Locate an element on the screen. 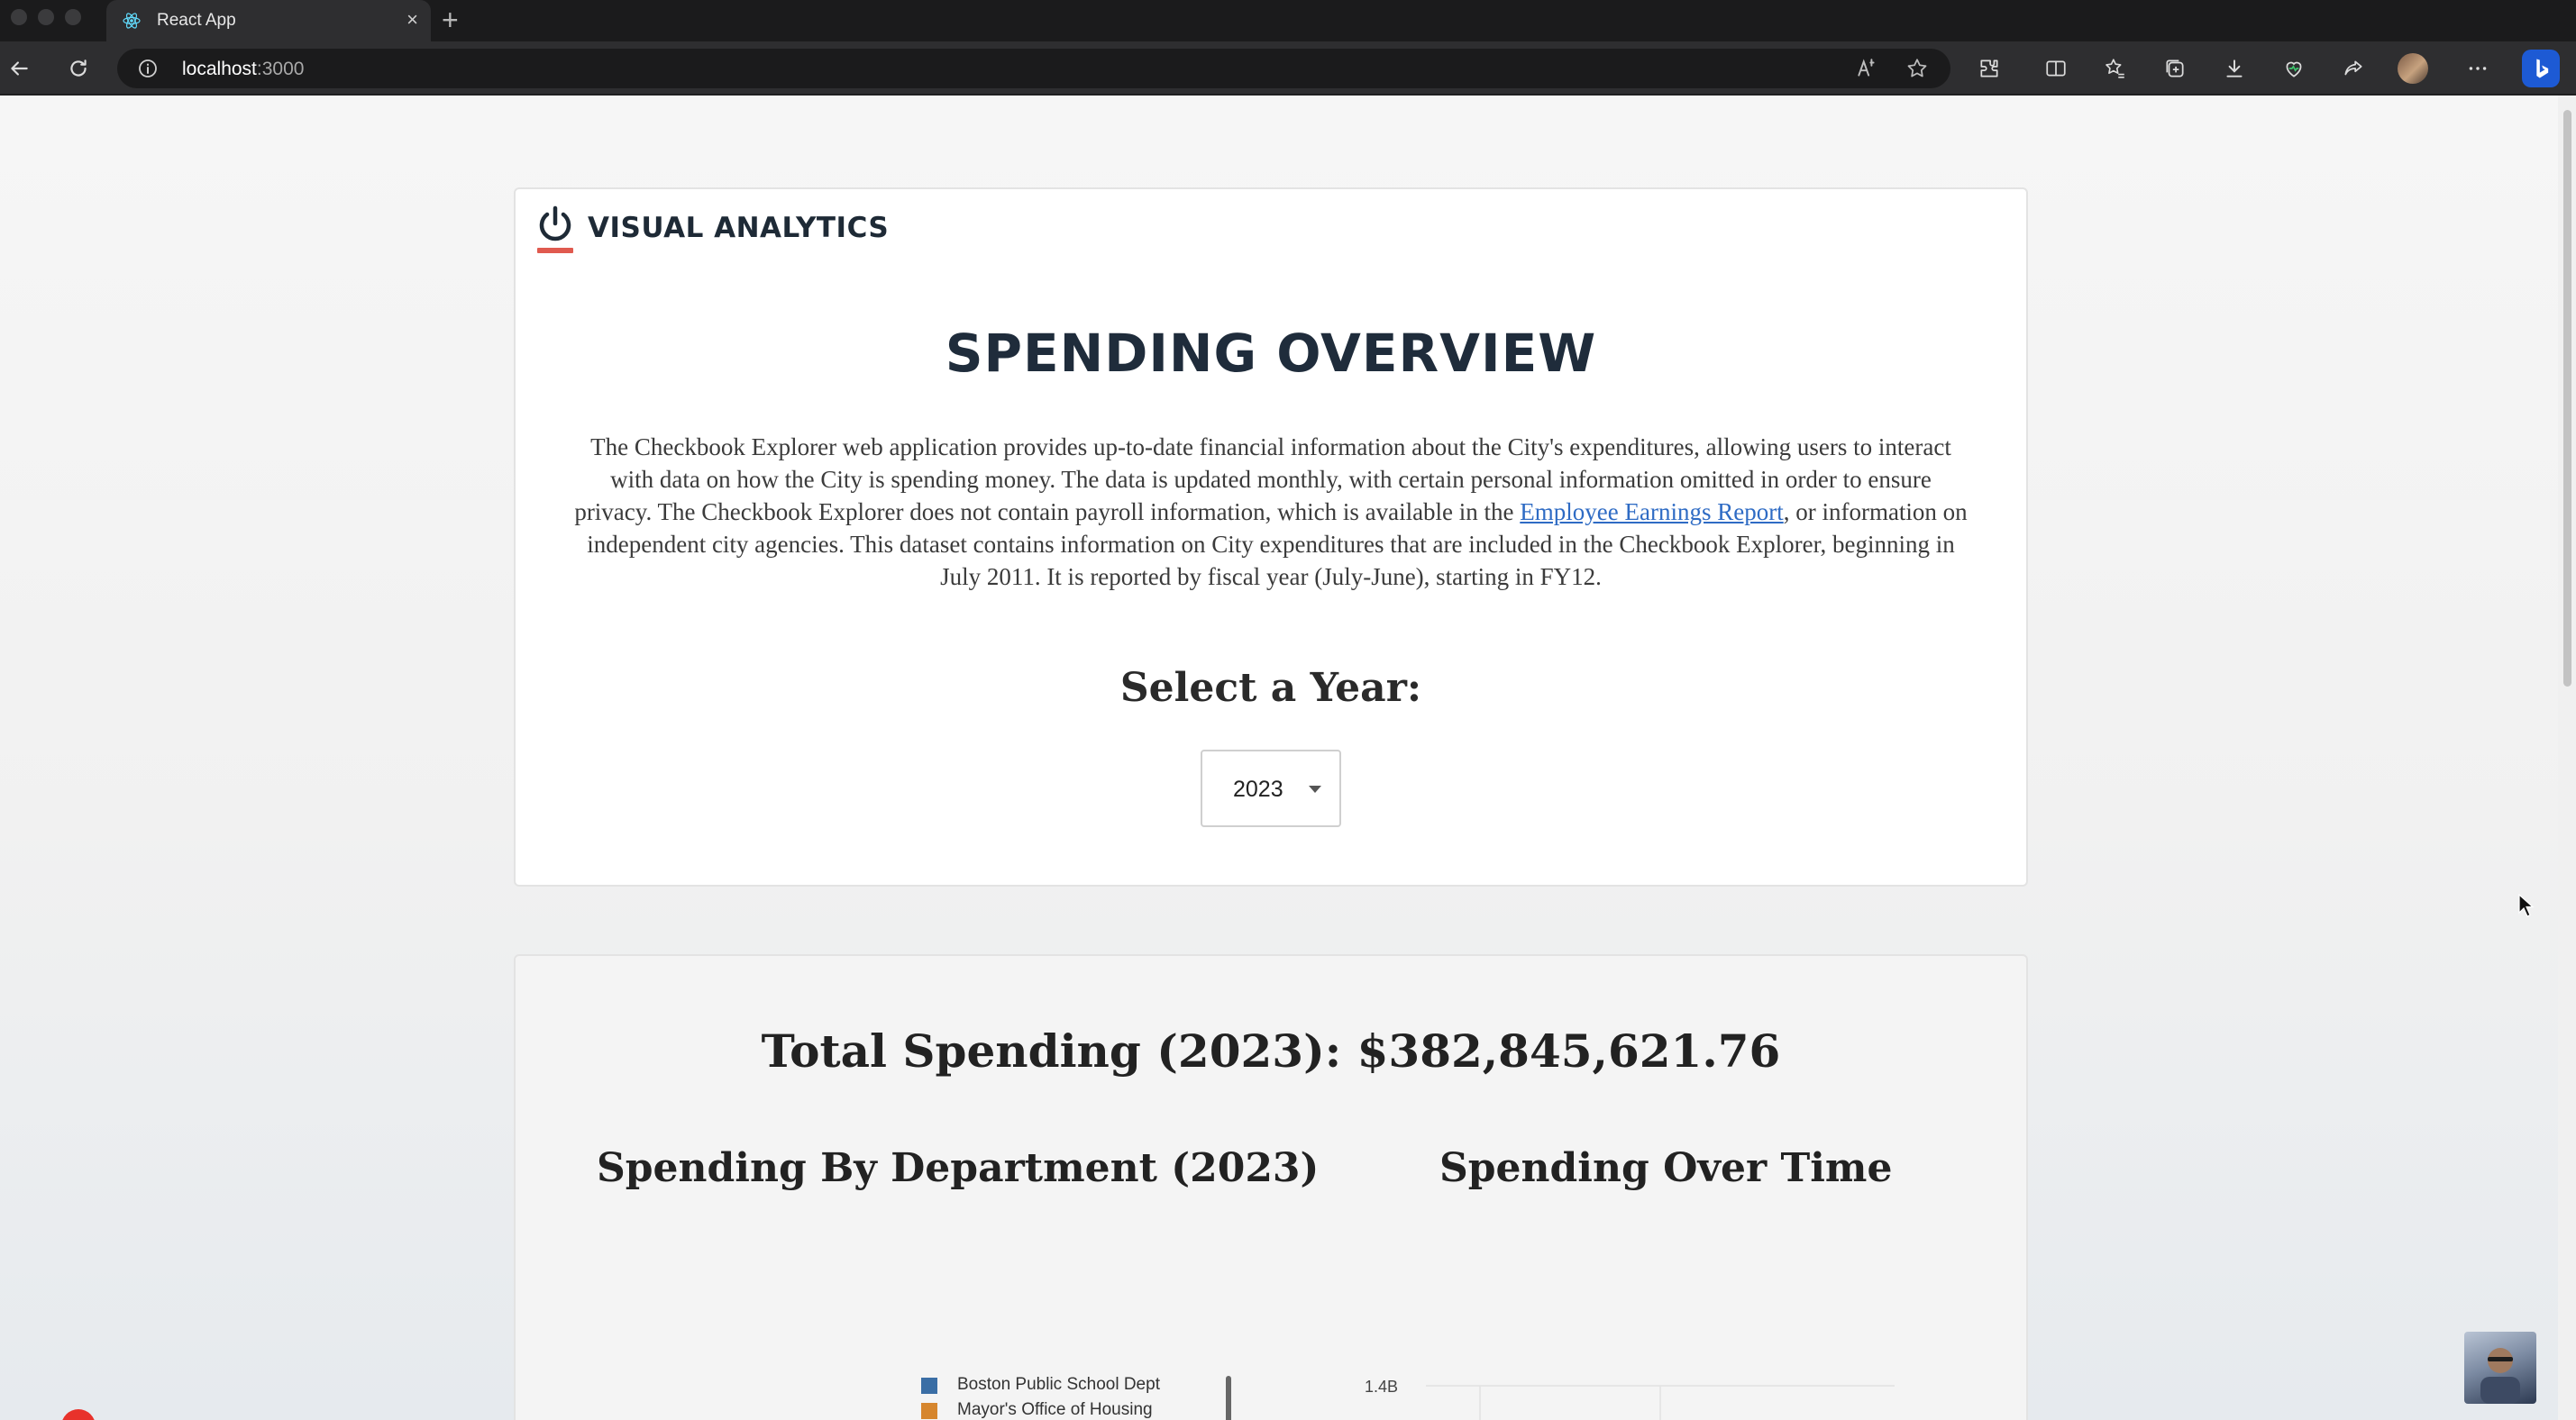  browser-essentials-button is located at coordinates (2294, 68).